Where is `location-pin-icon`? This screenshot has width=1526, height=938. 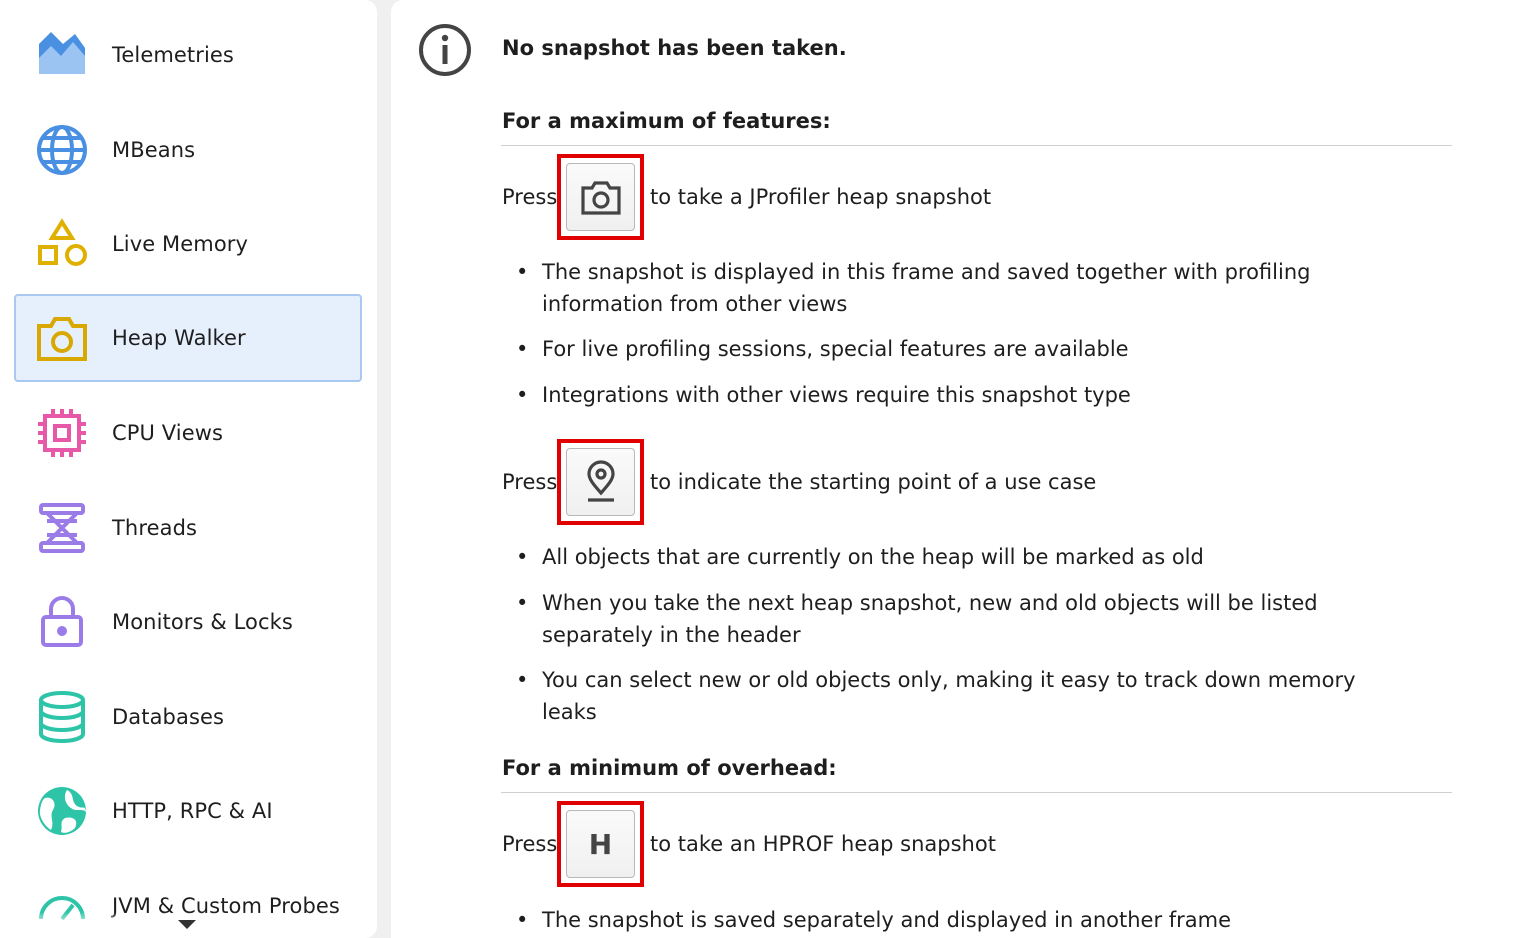 location-pin-icon is located at coordinates (600, 481).